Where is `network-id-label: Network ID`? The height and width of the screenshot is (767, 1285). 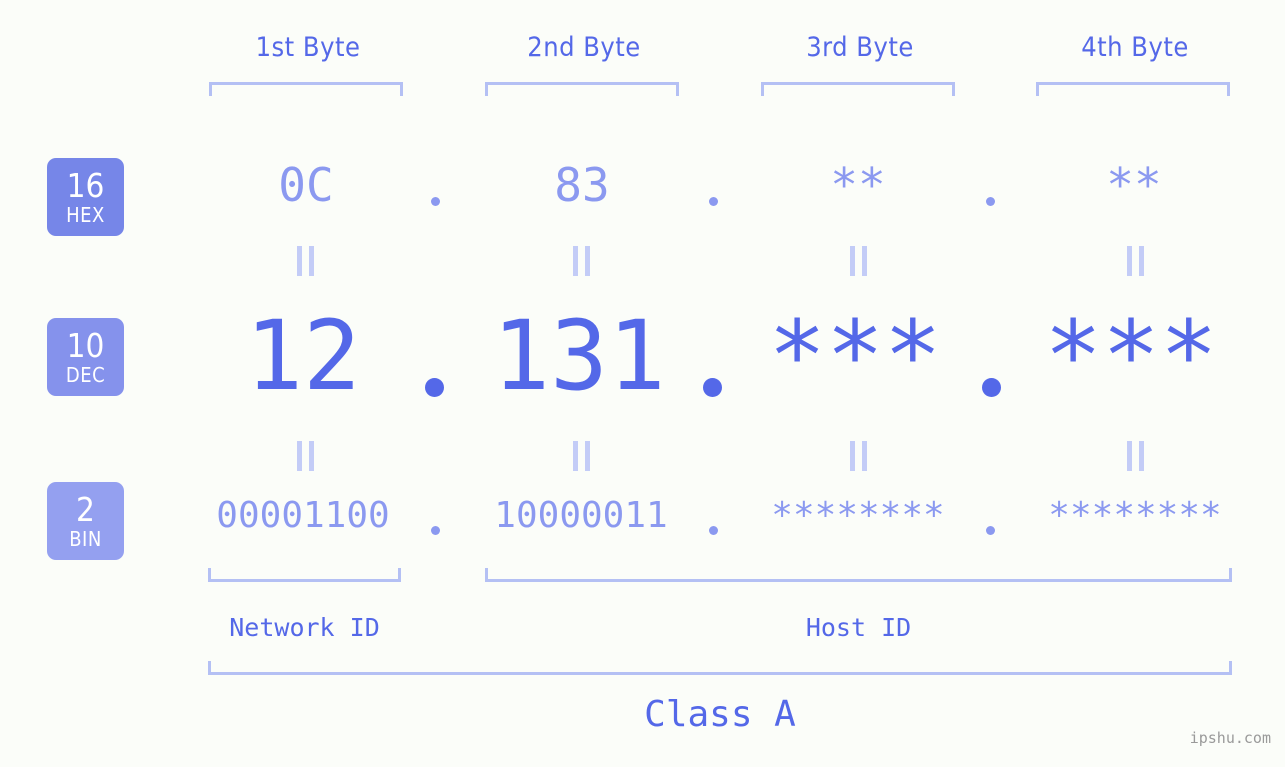
network-id-label: Network ID is located at coordinates (304, 627).